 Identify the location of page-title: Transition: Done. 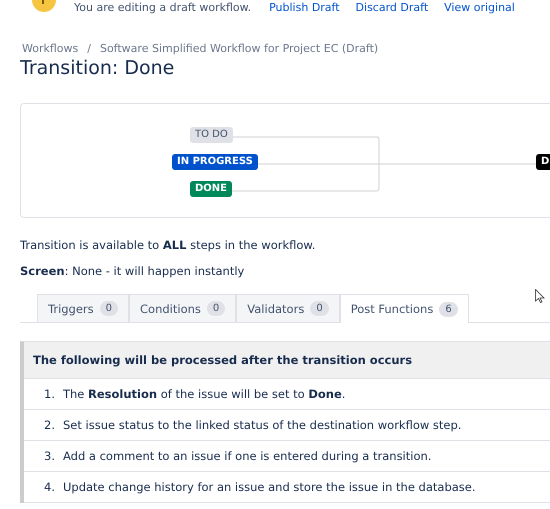
(98, 68).